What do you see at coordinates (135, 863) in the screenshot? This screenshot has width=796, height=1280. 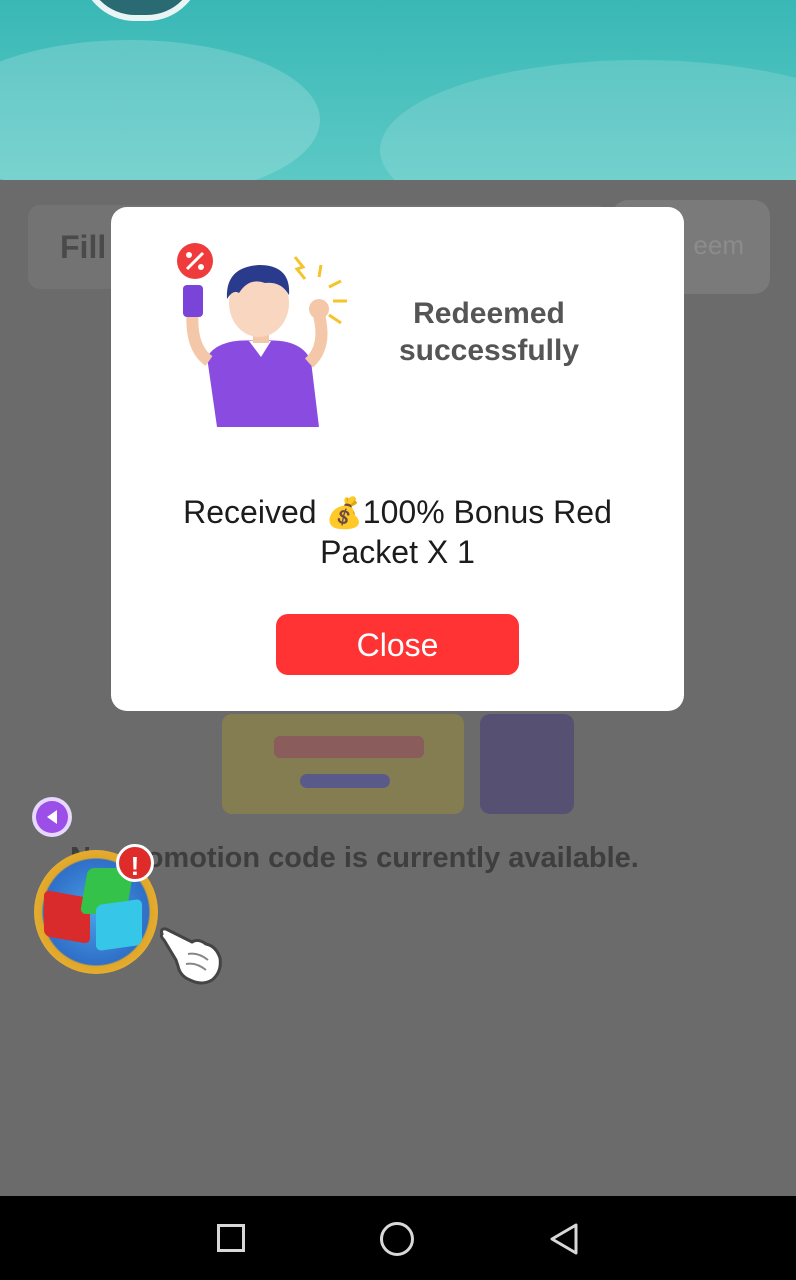 I see `alert-badge: !` at bounding box center [135, 863].